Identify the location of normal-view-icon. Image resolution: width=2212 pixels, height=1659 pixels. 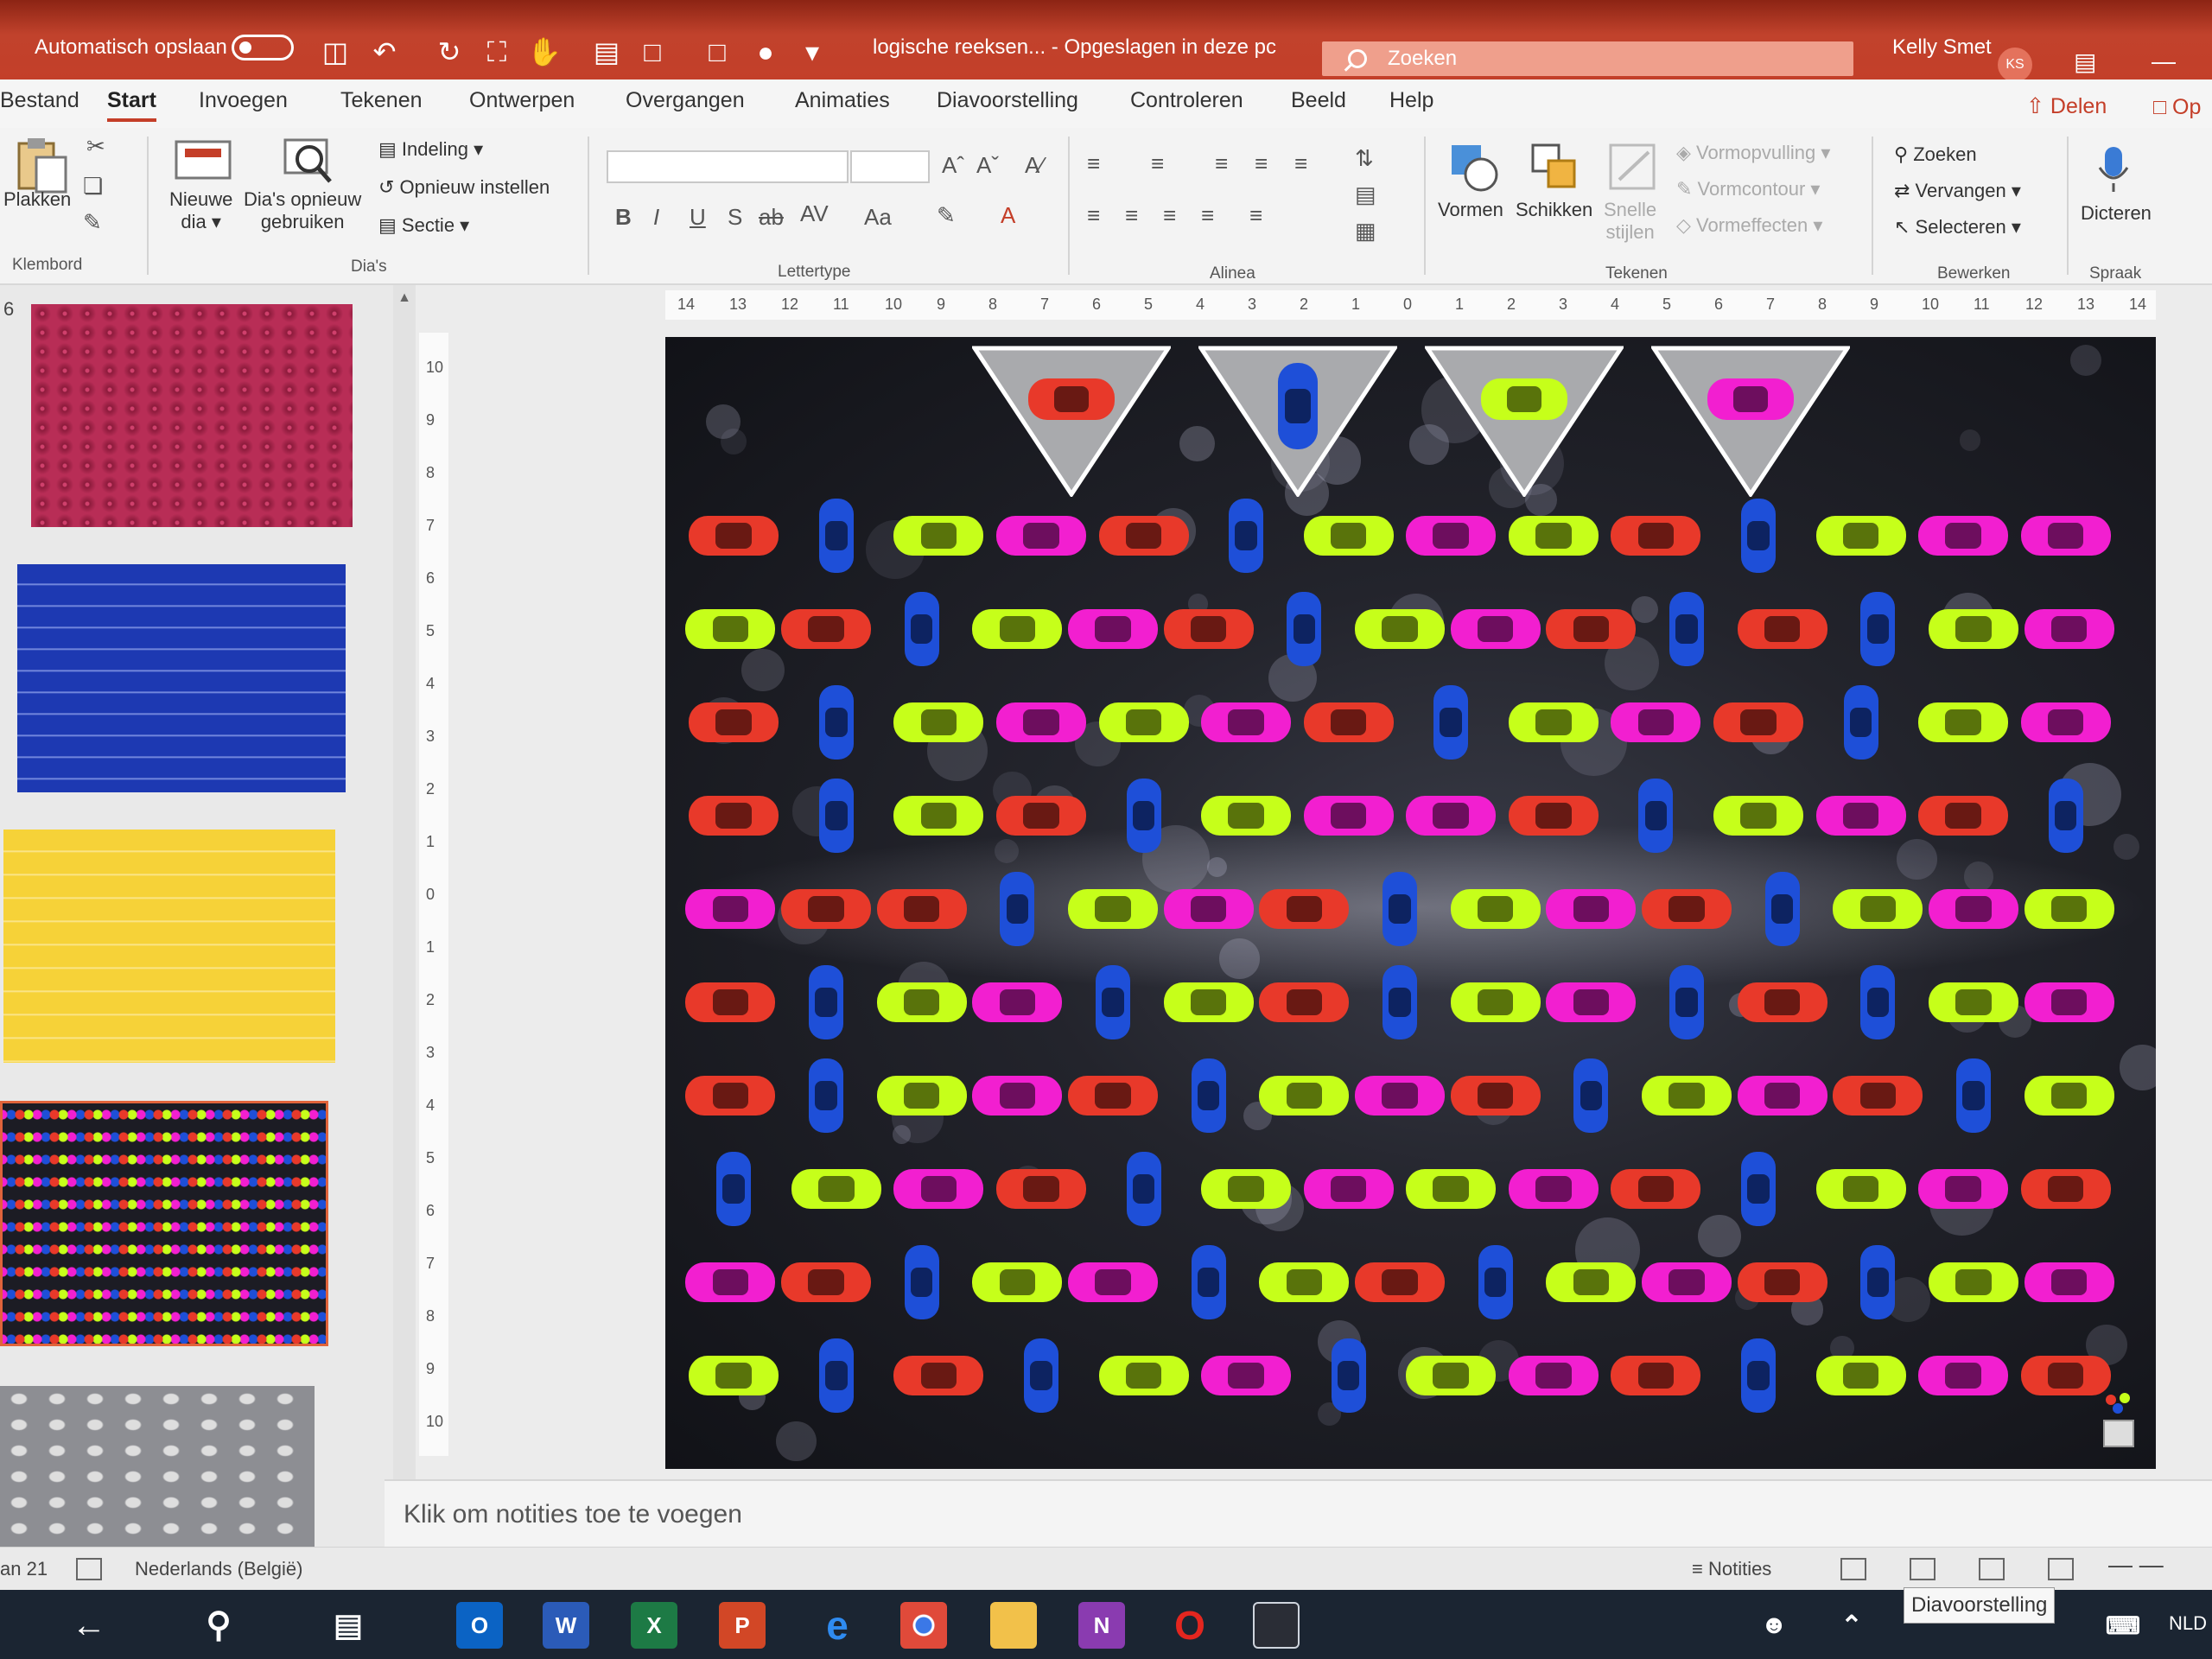
(1853, 1569).